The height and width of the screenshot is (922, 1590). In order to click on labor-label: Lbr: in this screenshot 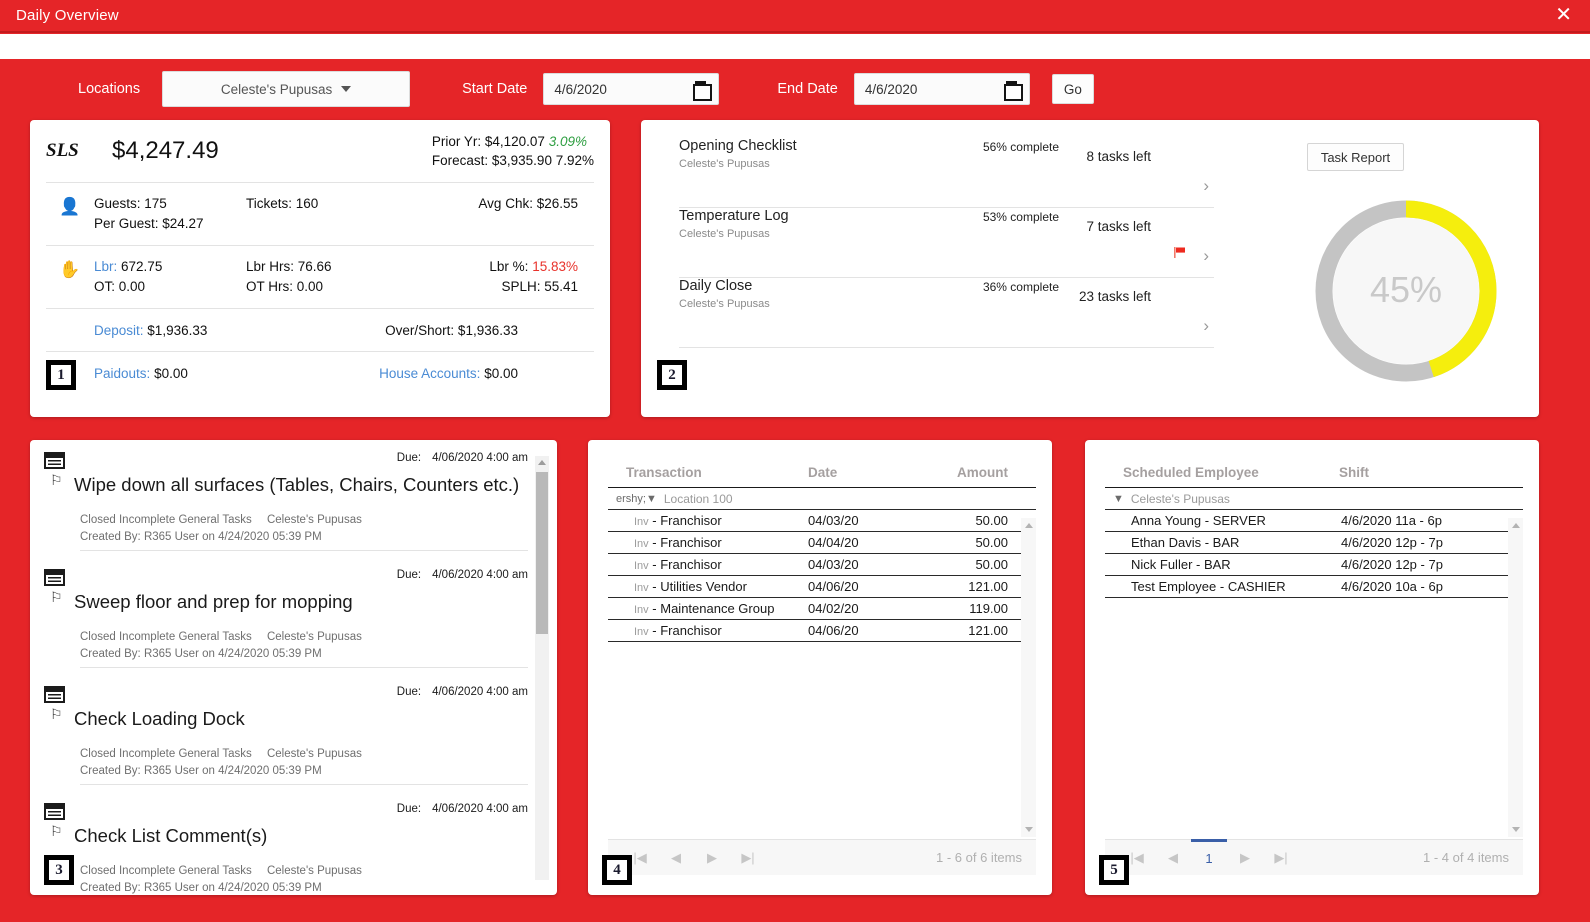, I will do `click(105, 266)`.